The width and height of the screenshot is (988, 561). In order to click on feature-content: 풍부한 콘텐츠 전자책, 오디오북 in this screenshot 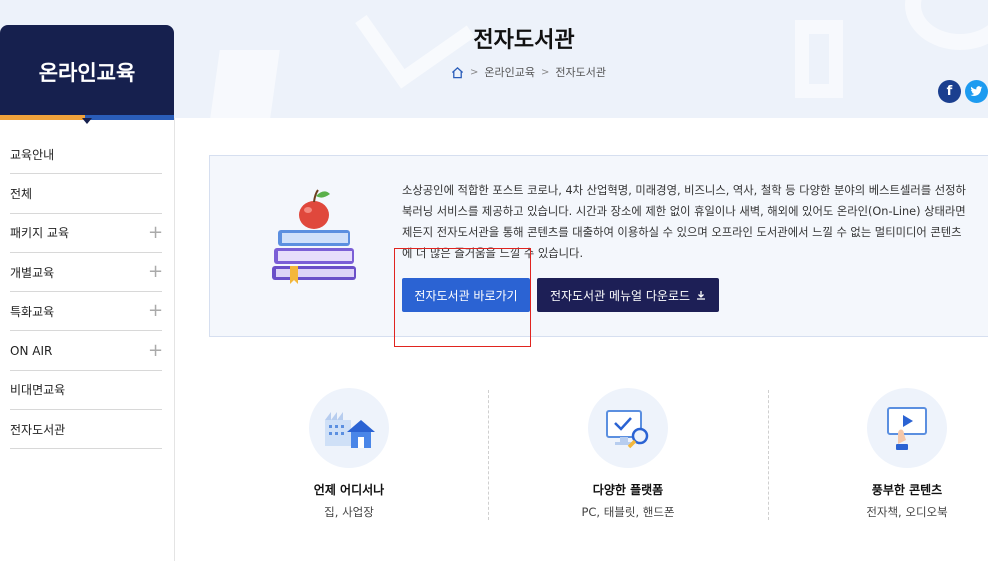, I will do `click(897, 454)`.